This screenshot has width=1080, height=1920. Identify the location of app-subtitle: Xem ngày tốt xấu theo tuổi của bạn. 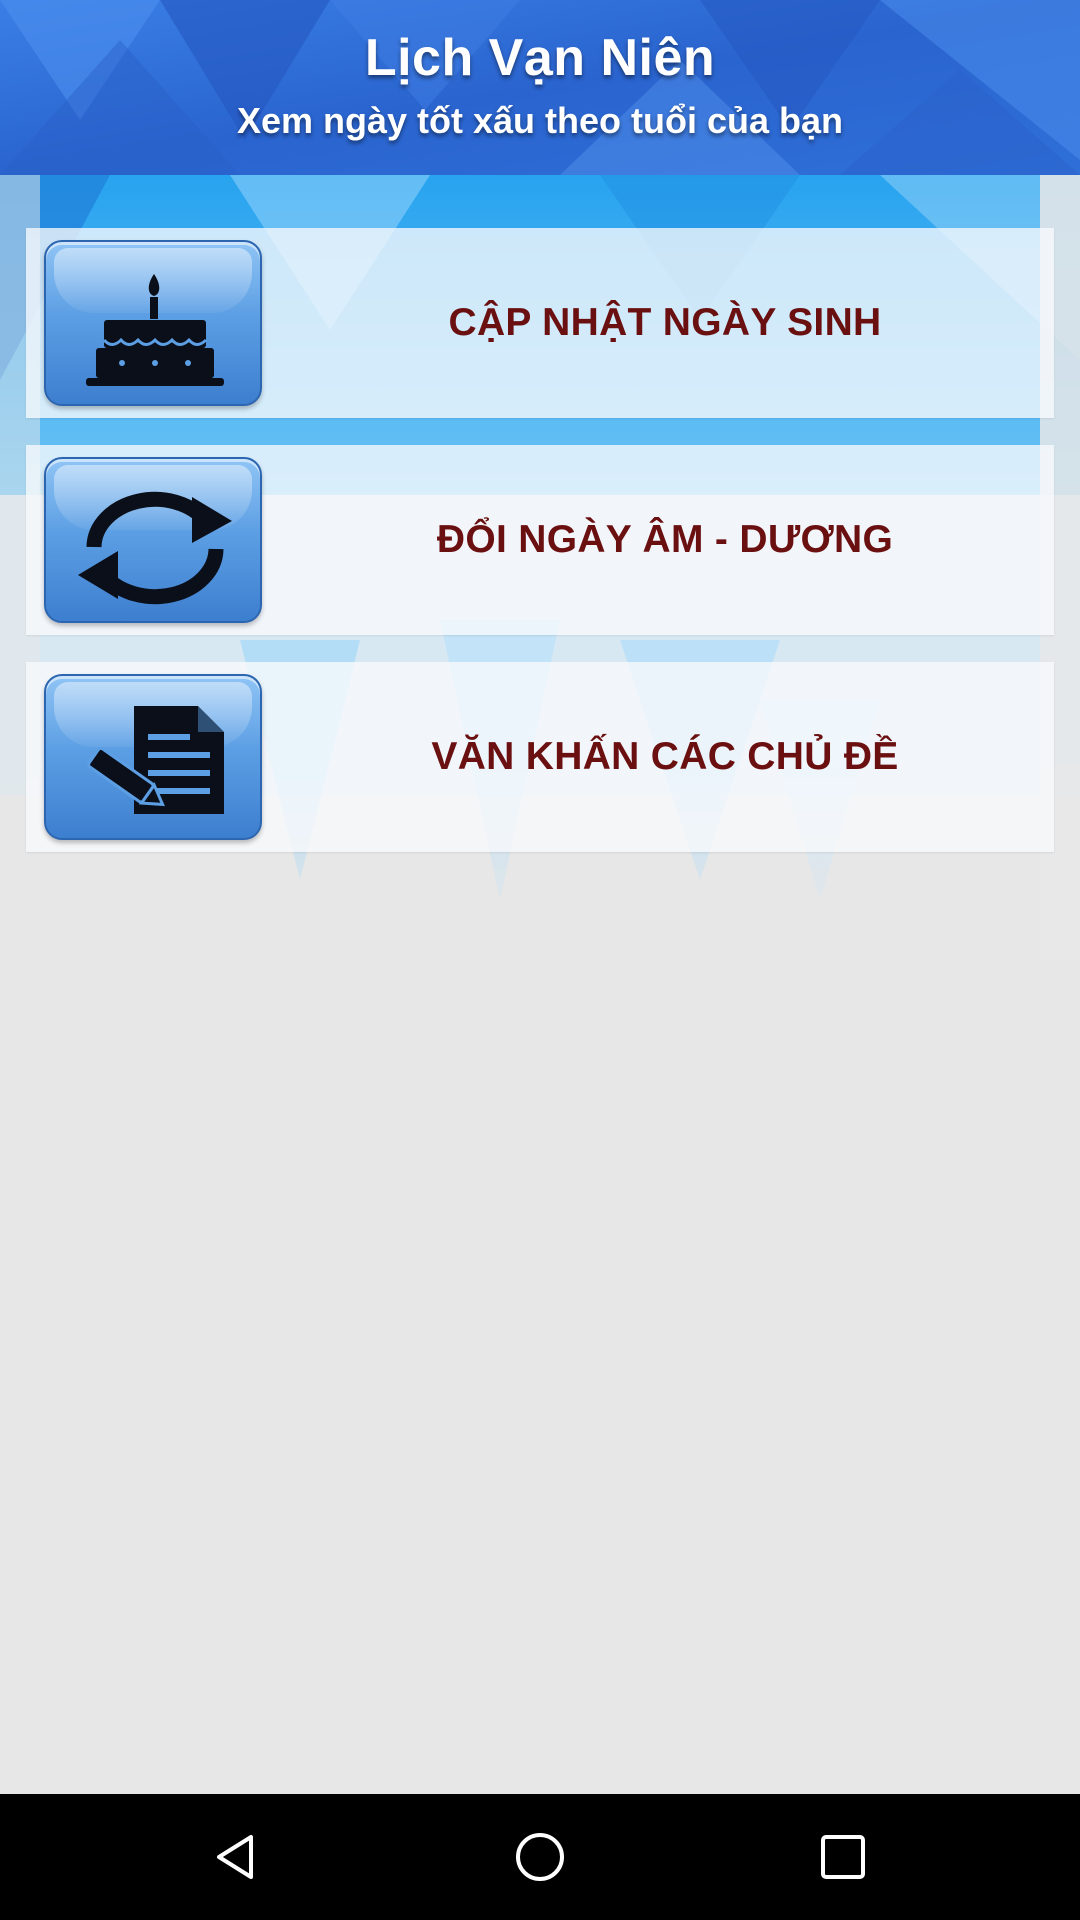
(540, 120).